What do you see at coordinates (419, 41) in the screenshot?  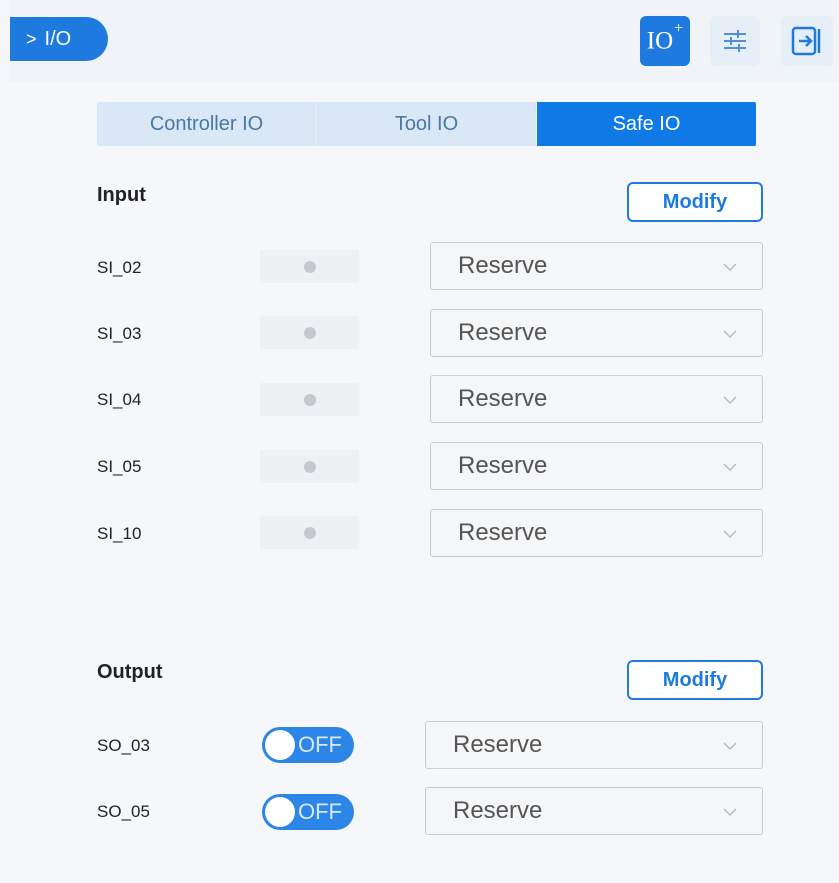 I see `top-bar: > I/O IO+` at bounding box center [419, 41].